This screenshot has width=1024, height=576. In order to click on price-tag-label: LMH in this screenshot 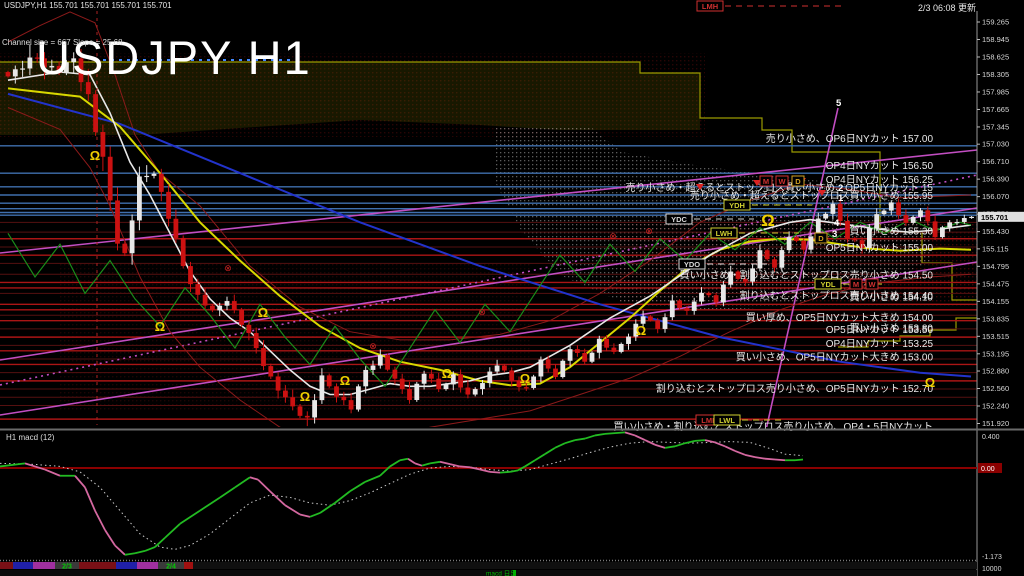, I will do `click(710, 6)`.